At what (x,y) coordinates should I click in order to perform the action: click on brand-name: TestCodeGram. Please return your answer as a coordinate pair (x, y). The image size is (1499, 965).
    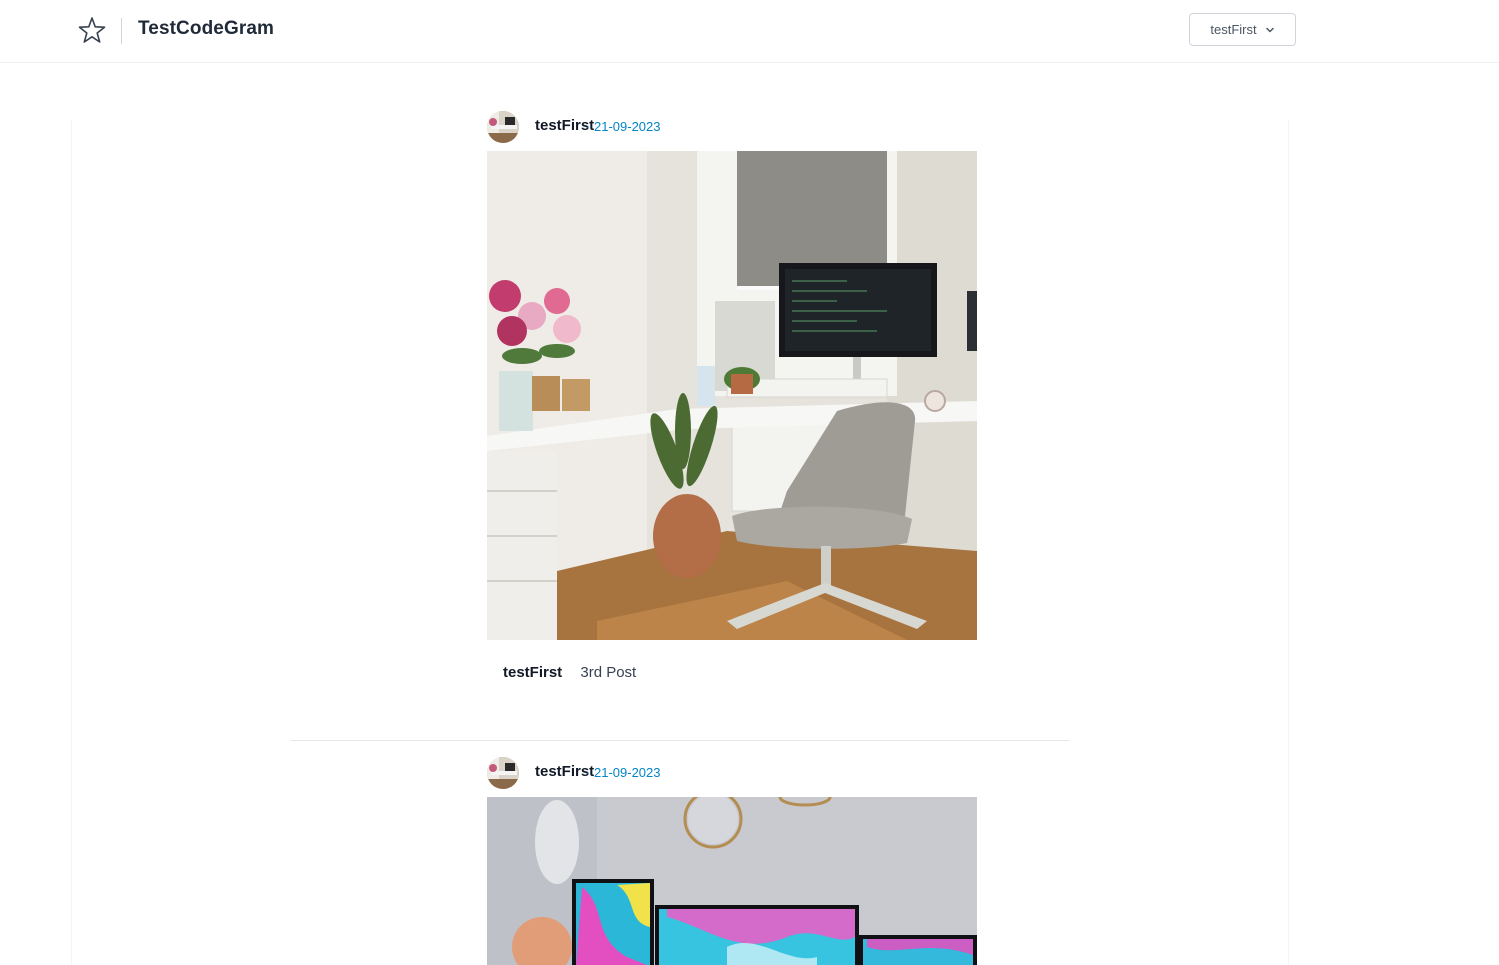
    Looking at the image, I should click on (206, 29).